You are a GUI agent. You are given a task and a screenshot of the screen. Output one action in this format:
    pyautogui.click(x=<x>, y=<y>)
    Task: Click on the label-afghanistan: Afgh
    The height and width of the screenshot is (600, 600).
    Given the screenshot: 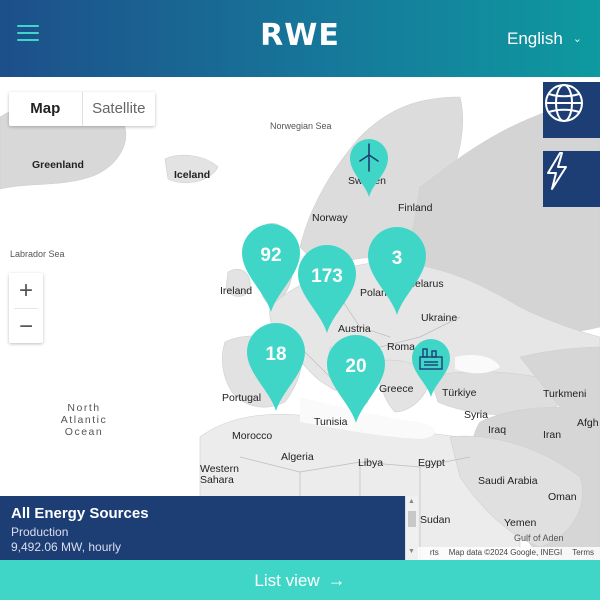 What is the action you would take?
    pyautogui.click(x=588, y=423)
    